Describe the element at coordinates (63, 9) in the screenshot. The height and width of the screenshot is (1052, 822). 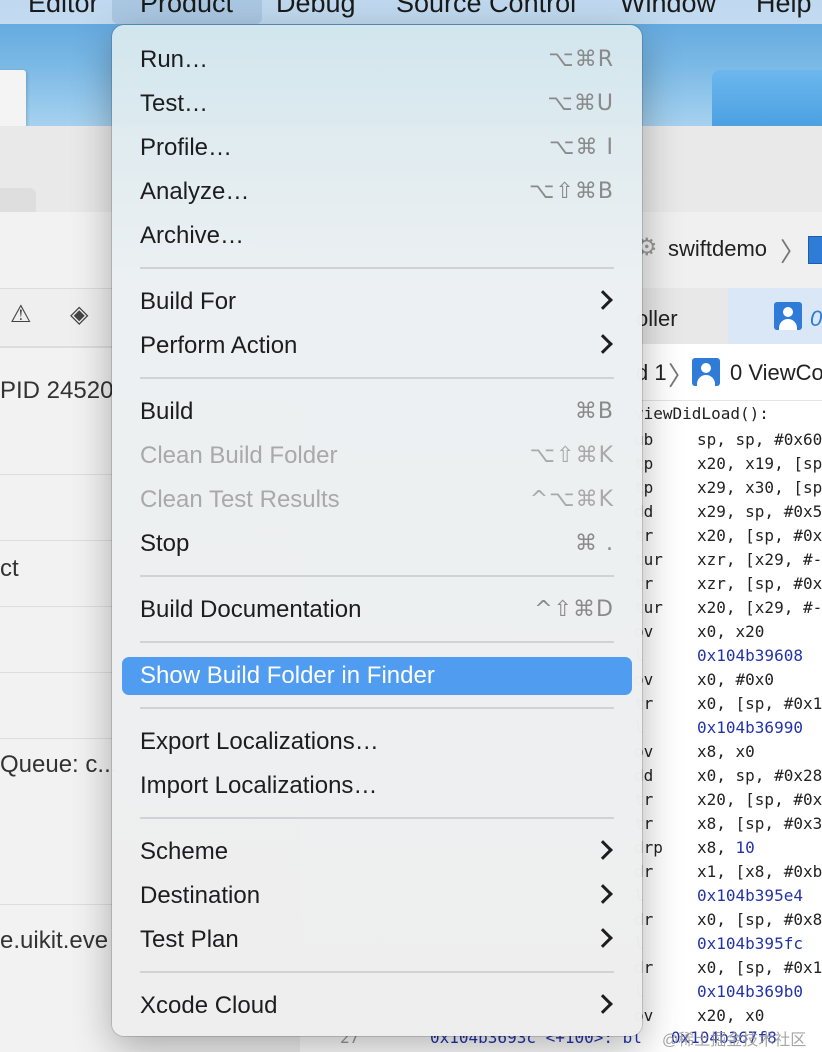
I see `menubar-editor: Editor` at that location.